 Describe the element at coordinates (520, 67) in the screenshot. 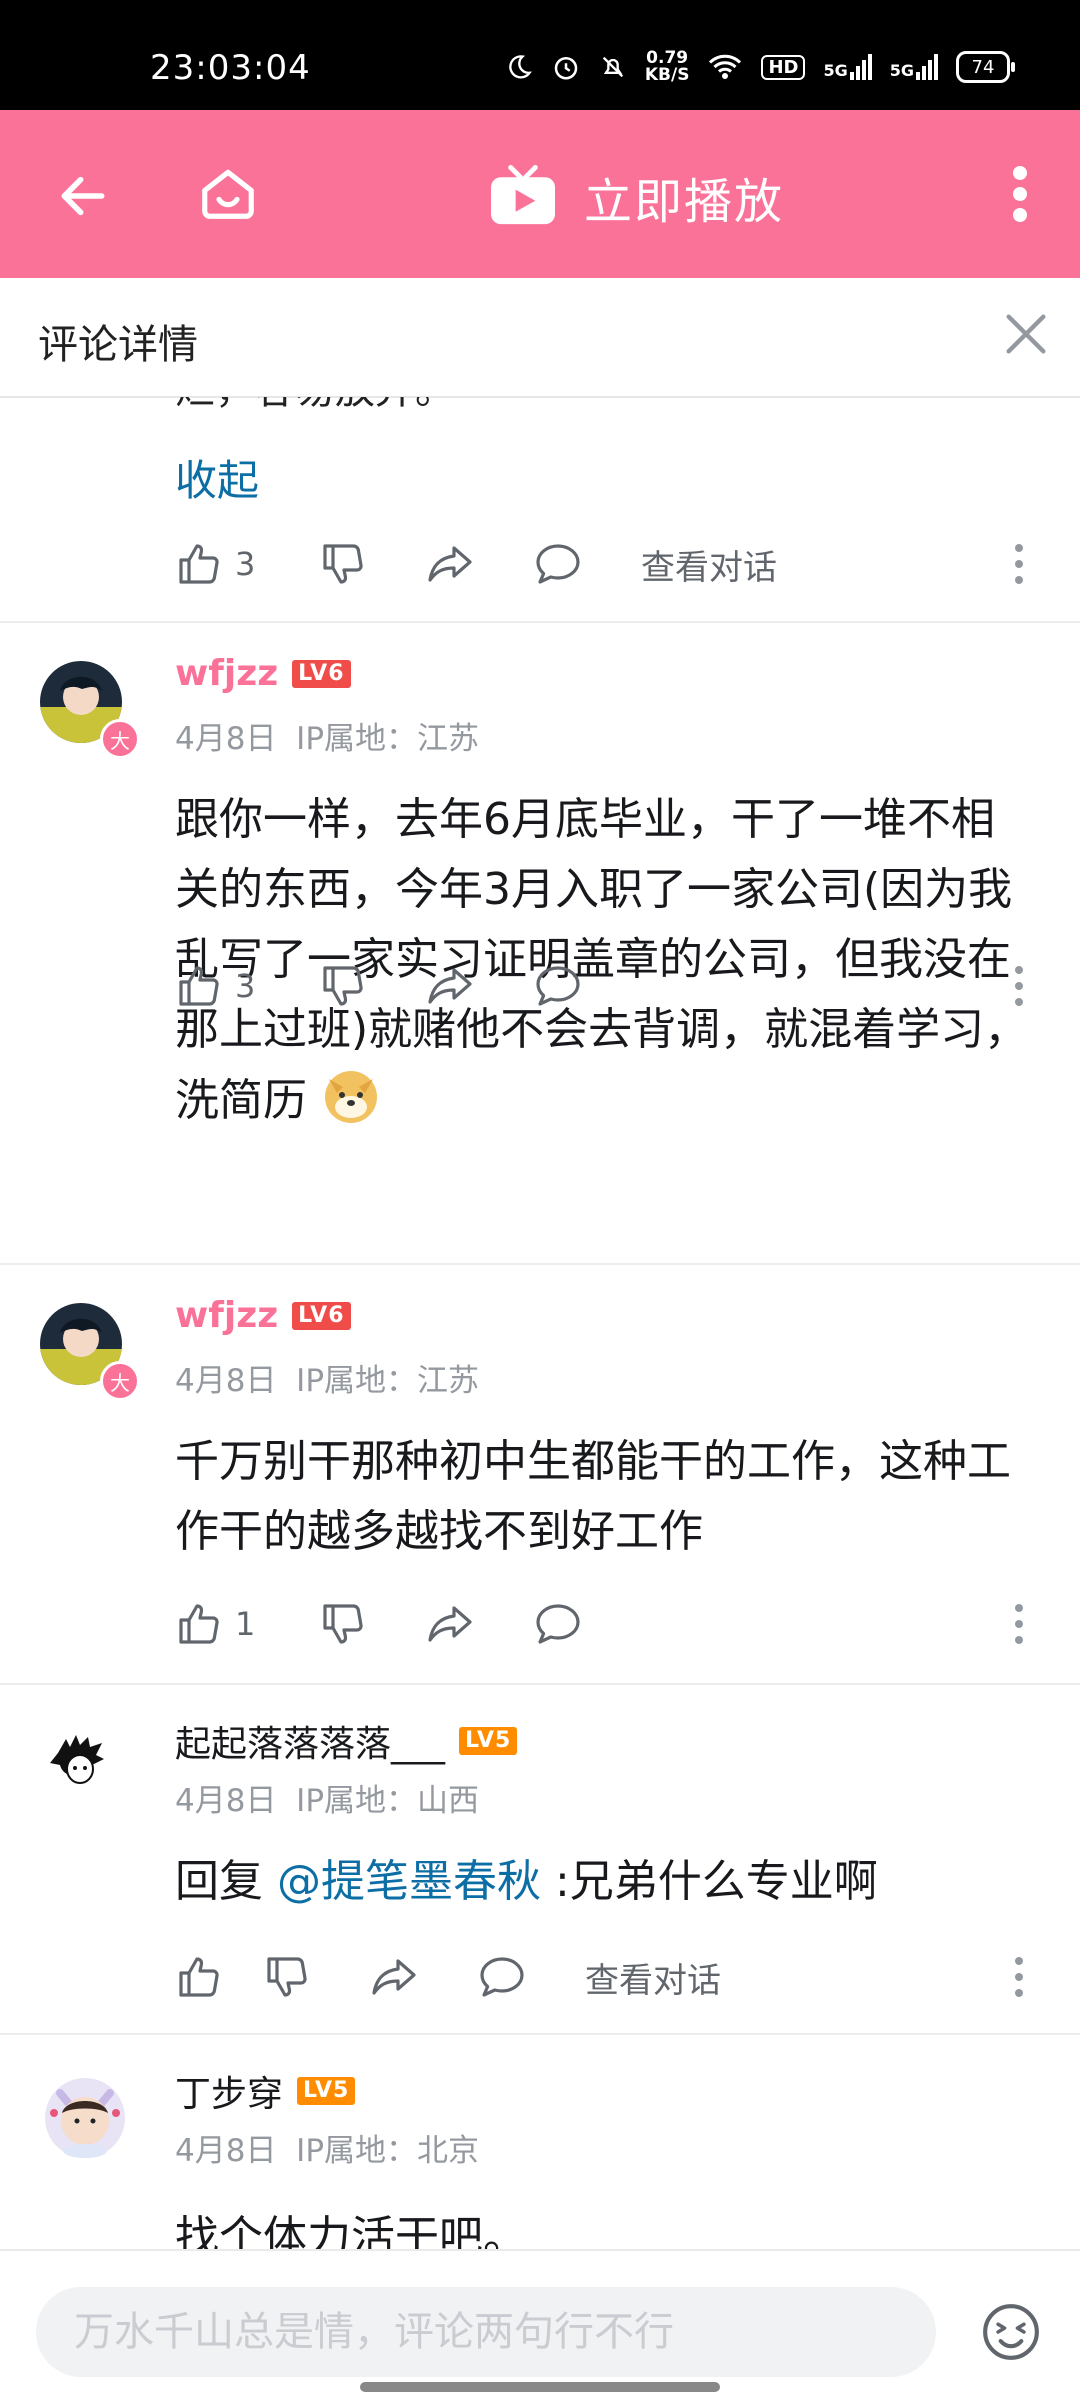

I see `moon-icon` at that location.